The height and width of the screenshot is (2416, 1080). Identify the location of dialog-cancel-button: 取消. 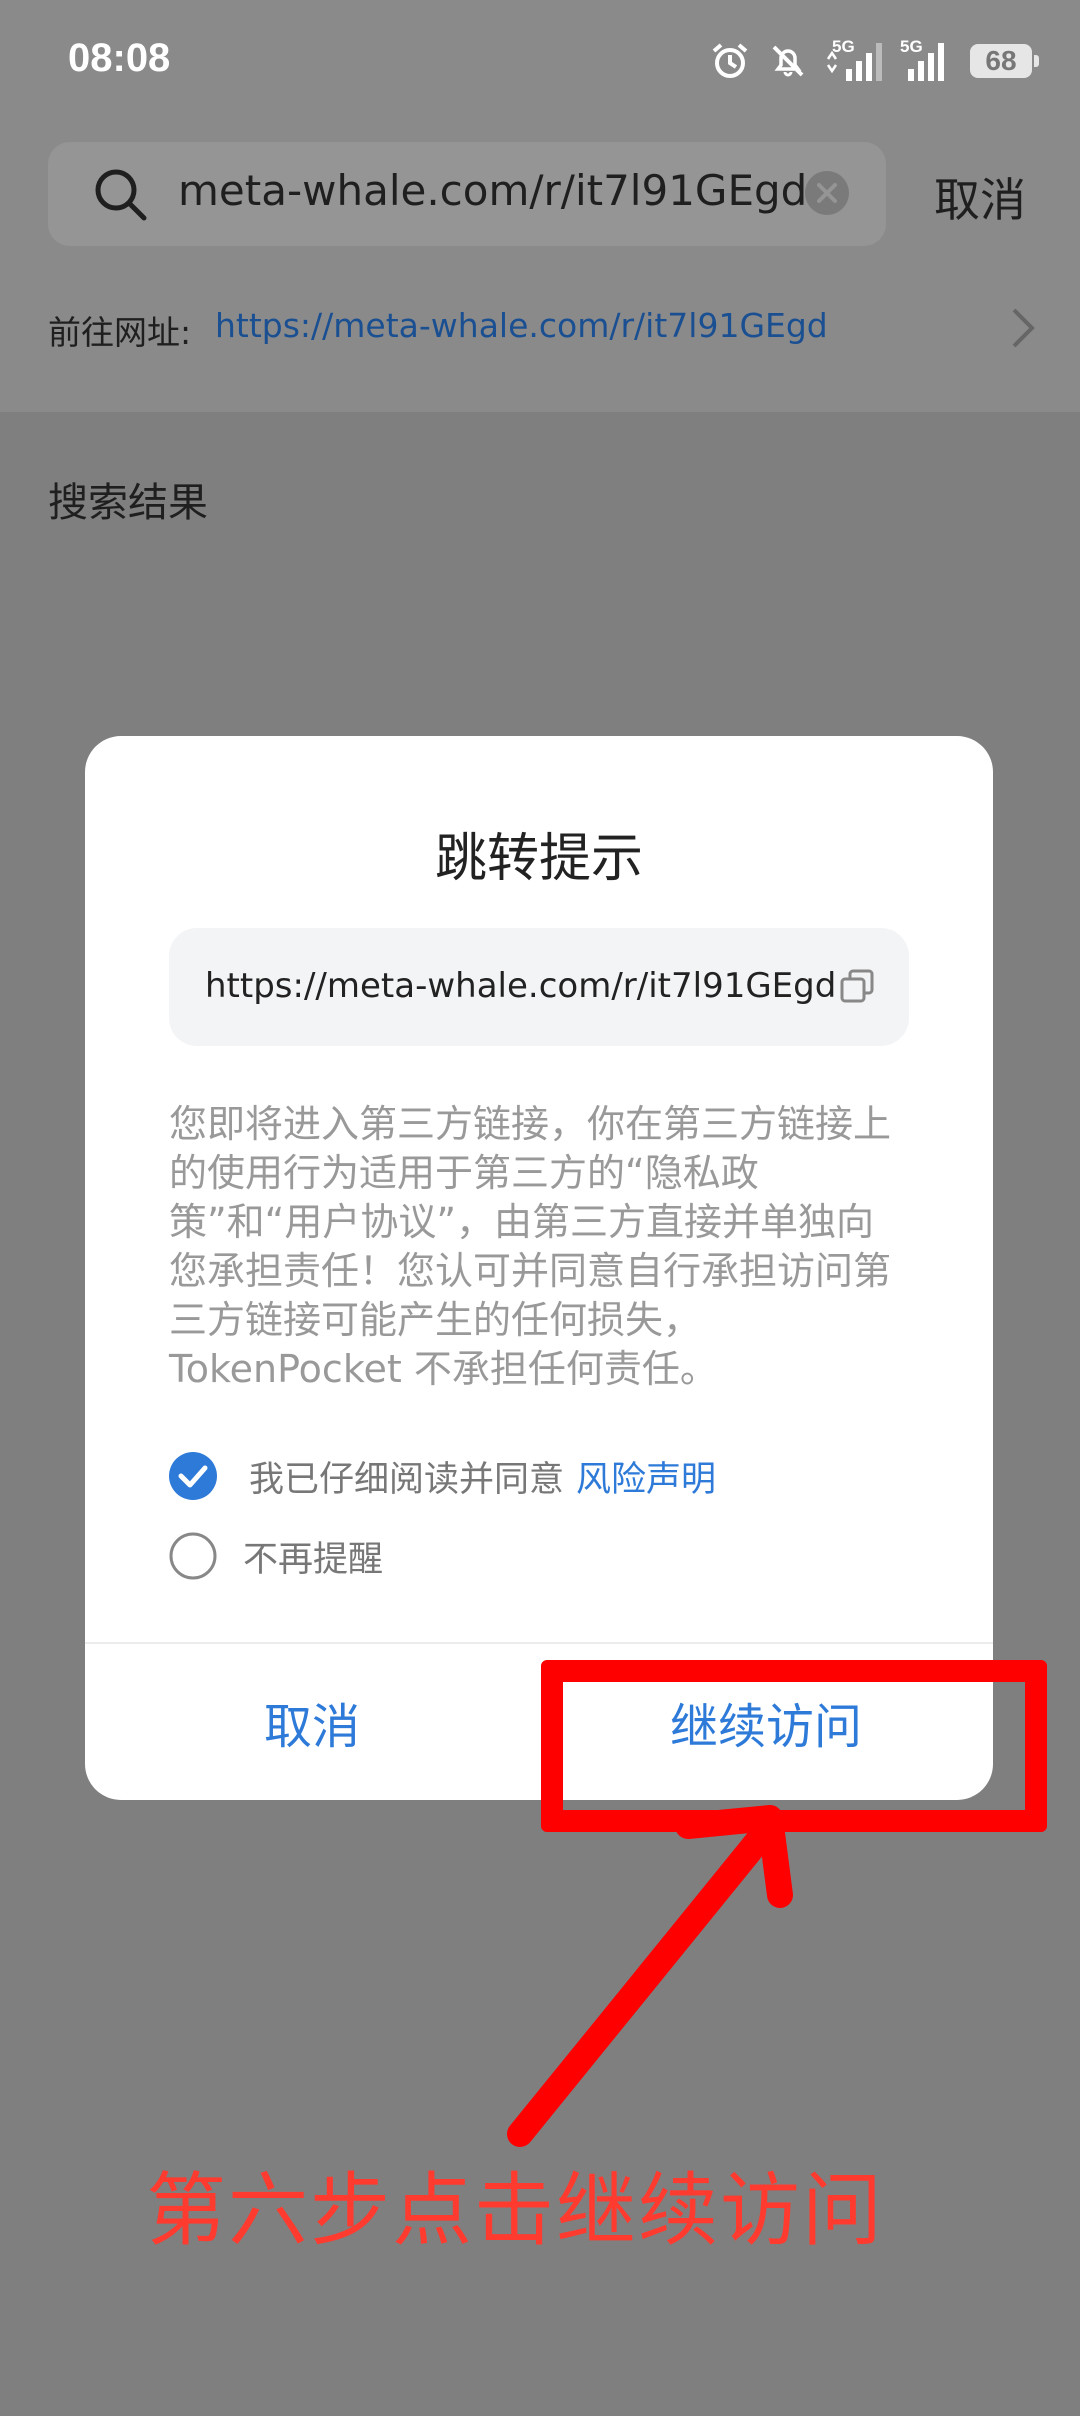
(312, 1722).